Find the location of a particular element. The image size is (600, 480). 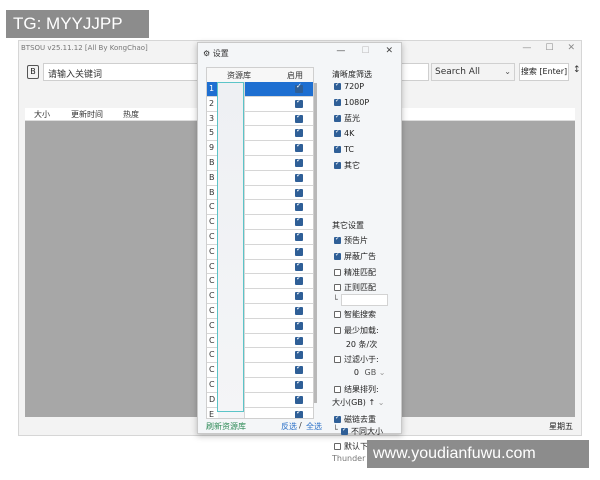

sort-results-select: 大小(GB) ↑ ⌄ is located at coordinates (361, 403).